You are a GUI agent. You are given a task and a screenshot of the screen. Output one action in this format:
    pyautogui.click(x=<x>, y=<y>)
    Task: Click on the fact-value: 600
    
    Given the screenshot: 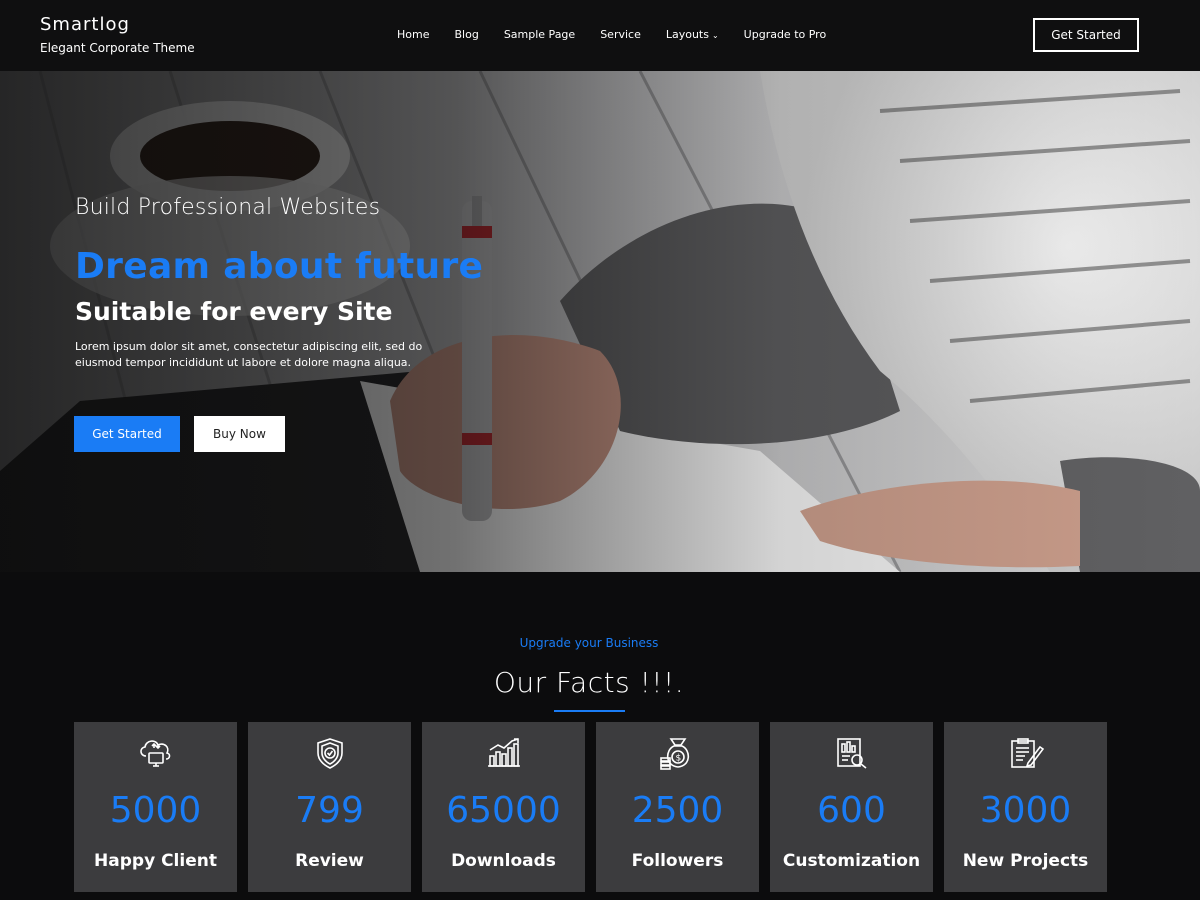 What is the action you would take?
    pyautogui.click(x=851, y=810)
    